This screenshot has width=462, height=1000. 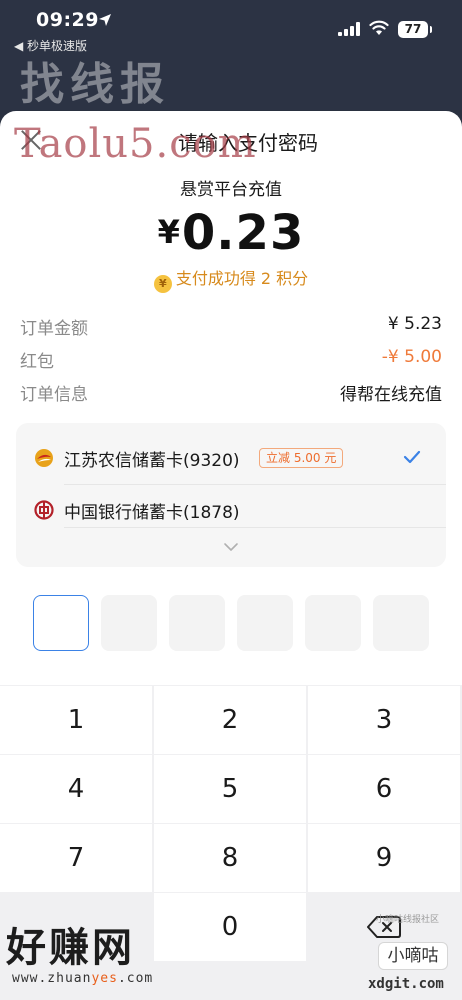 I want to click on battery-indicator: 77, so click(x=415, y=29).